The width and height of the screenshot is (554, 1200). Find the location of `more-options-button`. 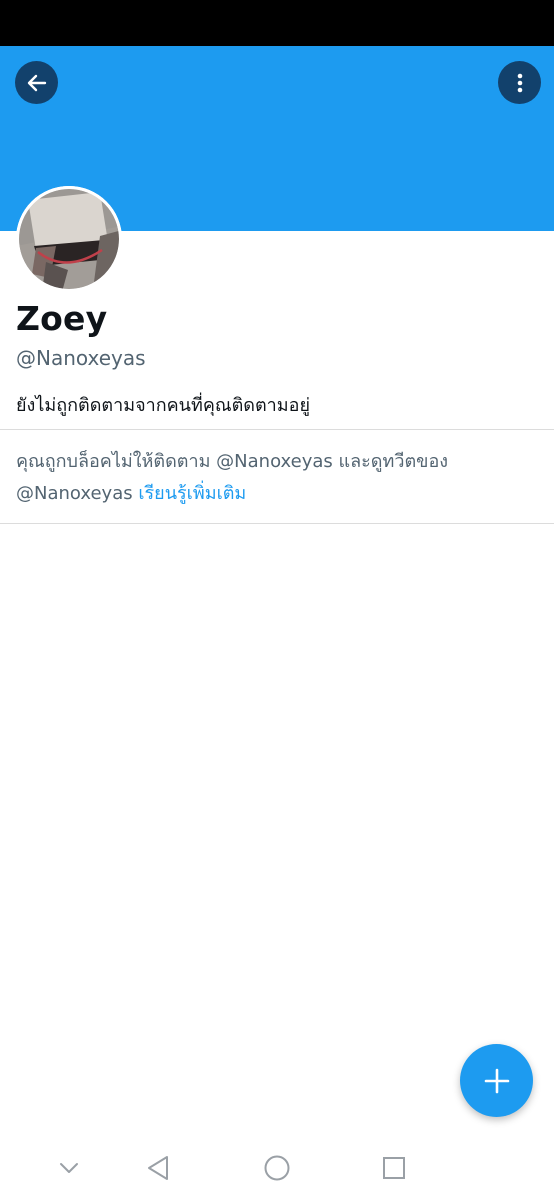

more-options-button is located at coordinates (519, 82).